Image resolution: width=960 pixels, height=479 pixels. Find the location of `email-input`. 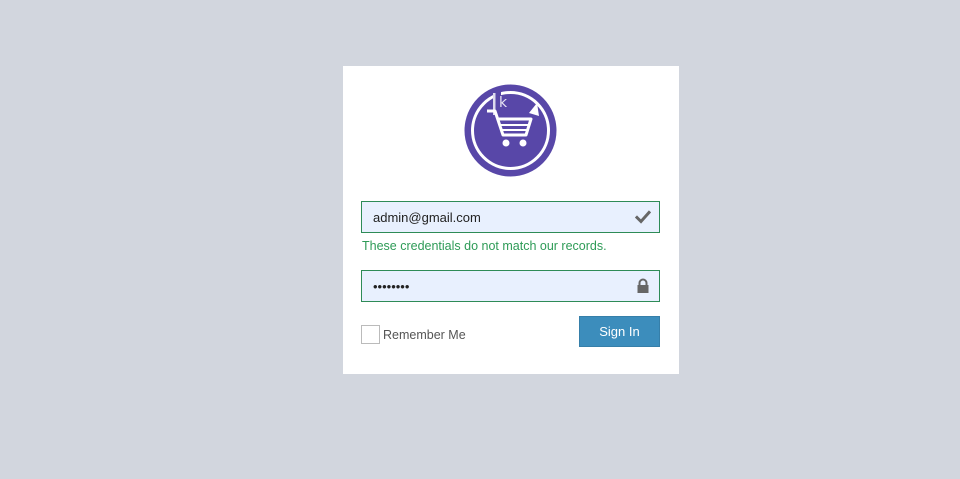

email-input is located at coordinates (492, 217).